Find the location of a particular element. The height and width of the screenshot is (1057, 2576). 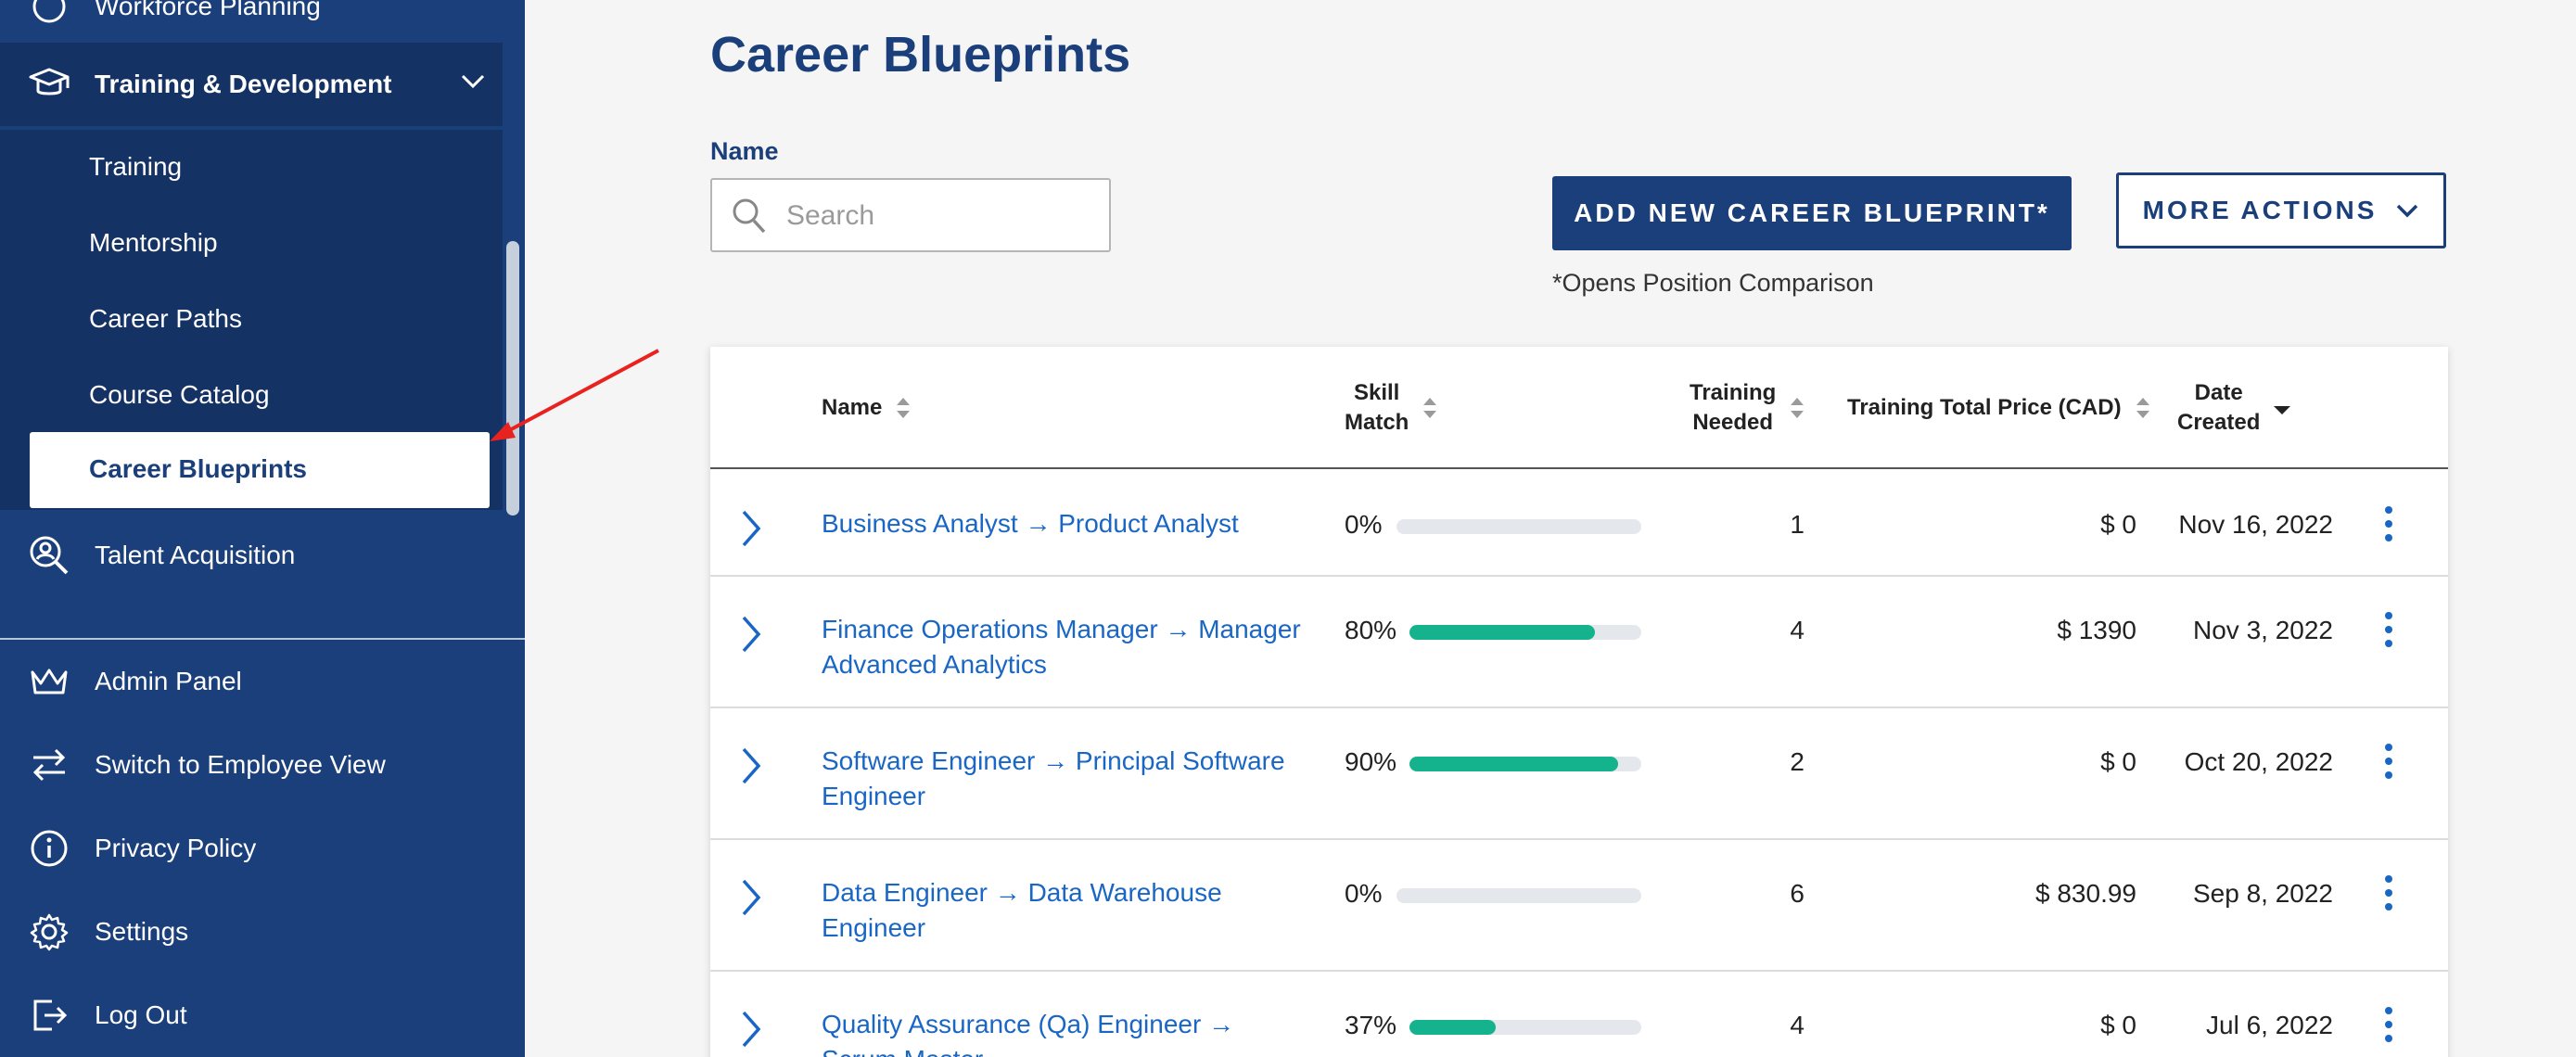

sidebar-item-label: Log Out is located at coordinates (141, 1014).